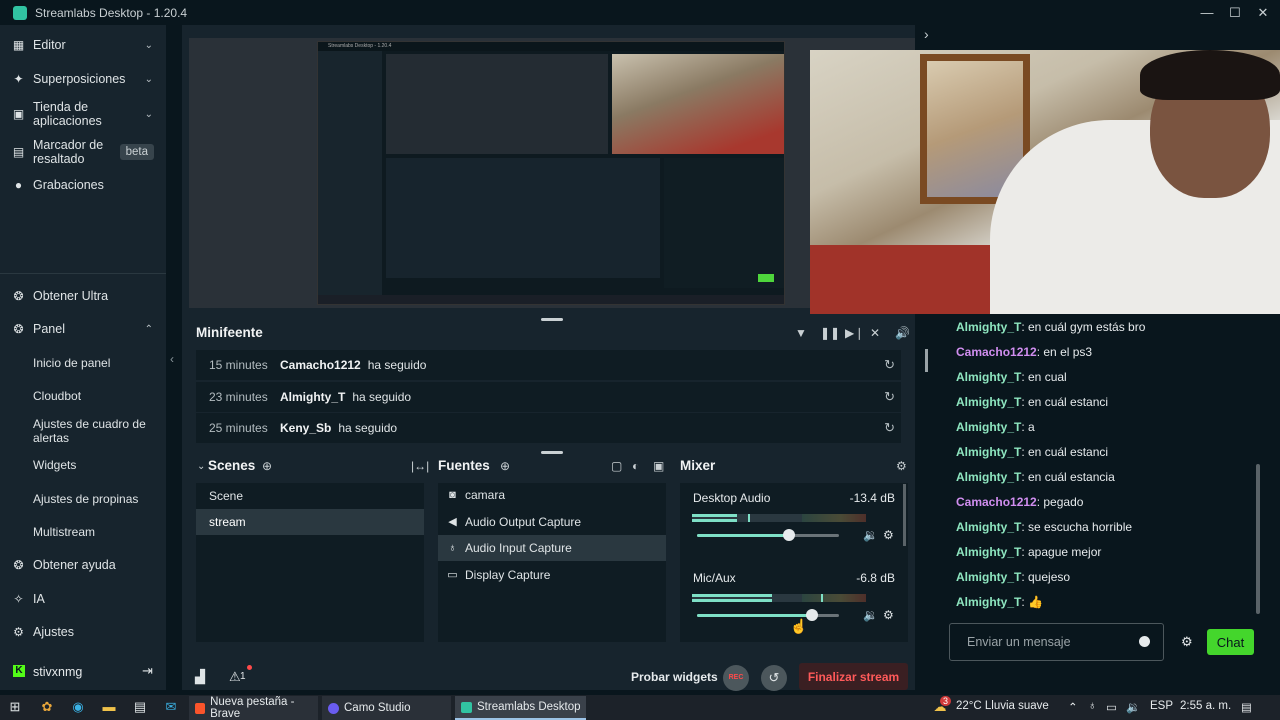 This screenshot has width=1280, height=720. I want to click on emoji-icon, so click(1144, 641).